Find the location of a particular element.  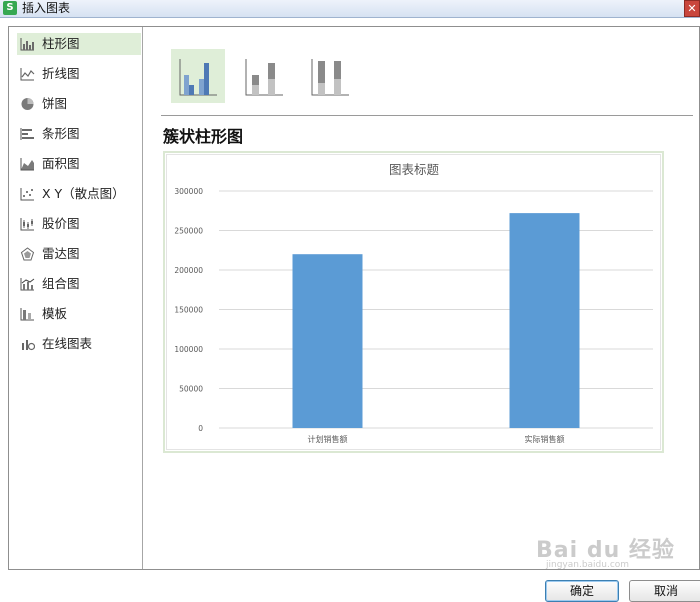

sidebar-item-template: 模板 is located at coordinates (79, 314).